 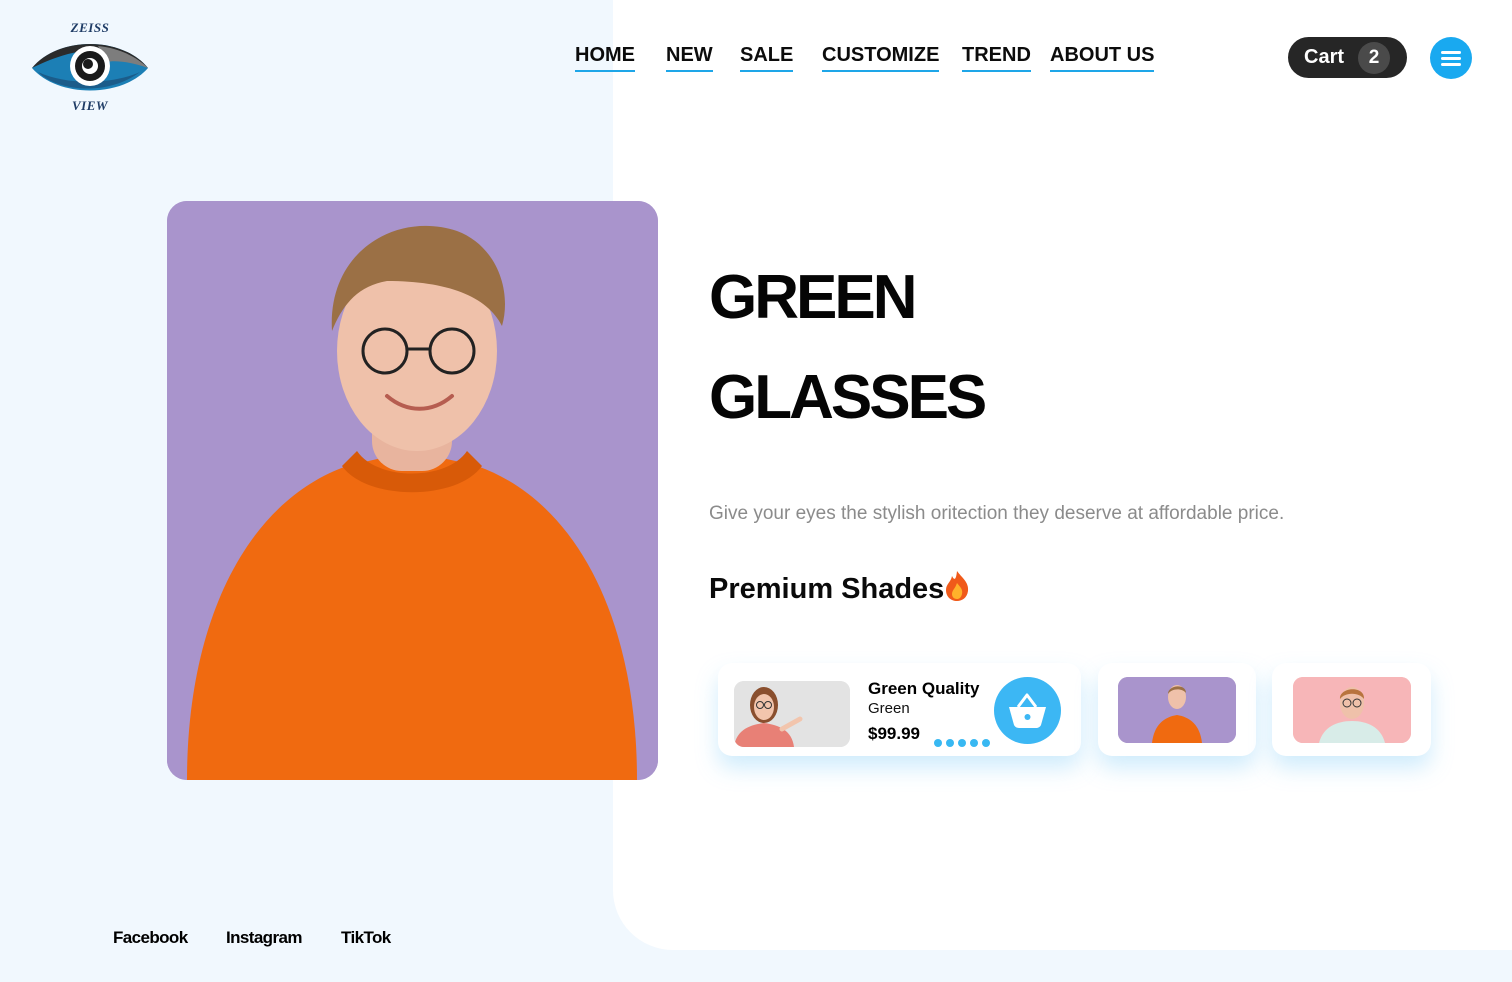 What do you see at coordinates (1451, 58) in the screenshot?
I see `hamburger-menu-icon` at bounding box center [1451, 58].